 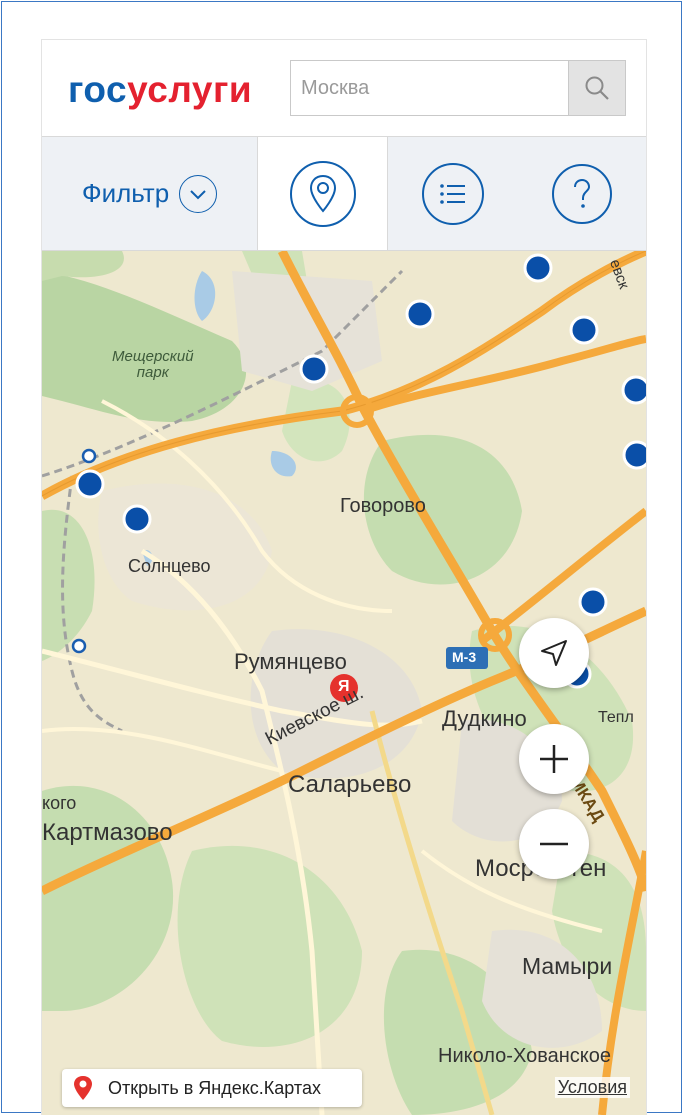 I want to click on map-label-govorovo: Говорово, so click(x=383, y=506).